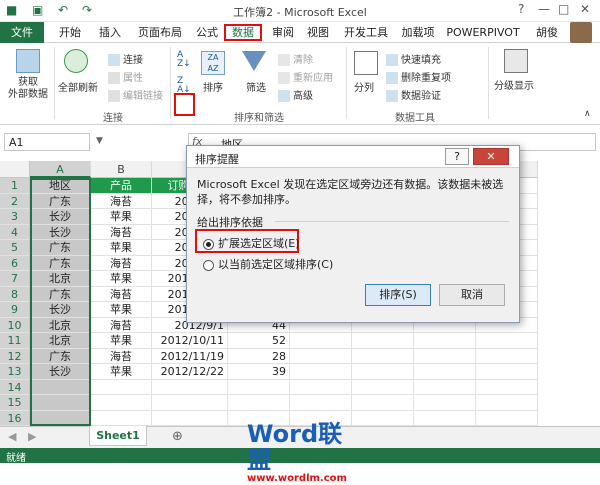 The height and width of the screenshot is (485, 600). Describe the element at coordinates (60, 279) in the screenshot. I see `table-cell: 北京` at that location.